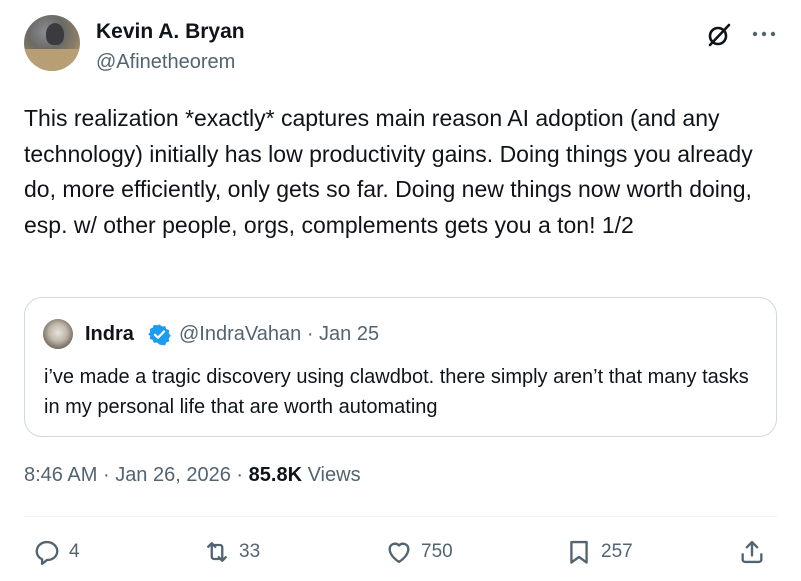  What do you see at coordinates (399, 553) in the screenshot?
I see `like-icon` at bounding box center [399, 553].